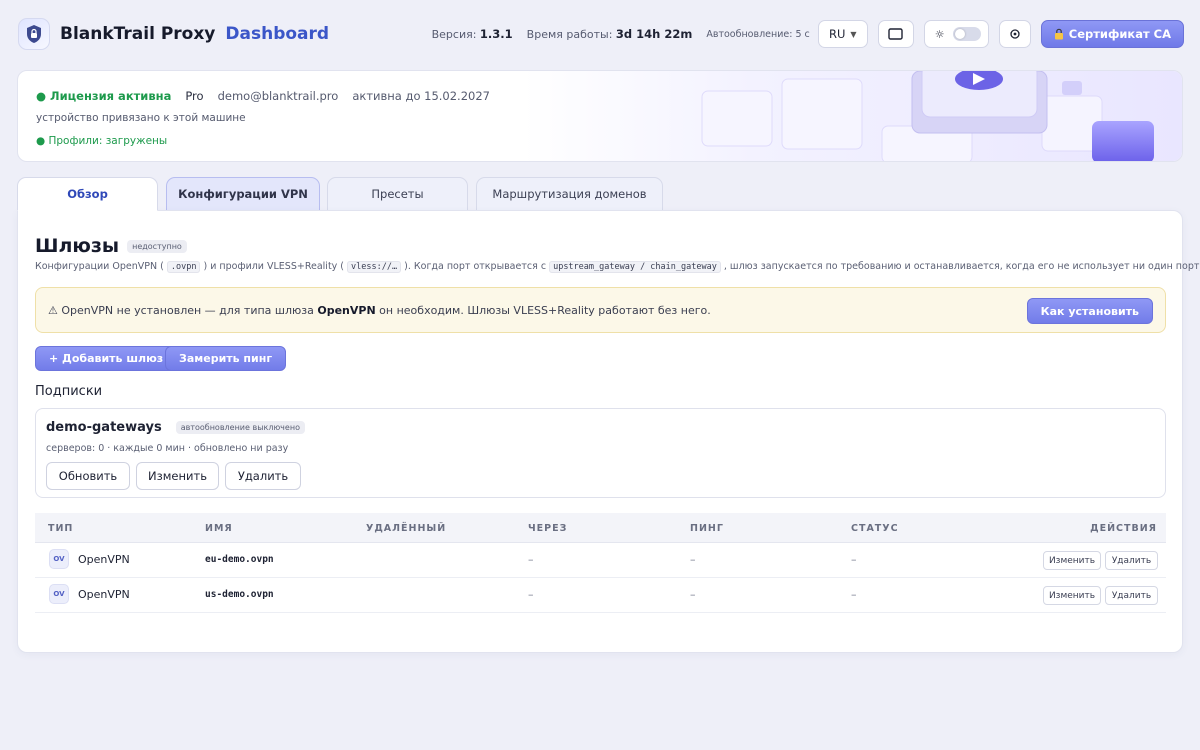 This screenshot has height=750, width=1200. Describe the element at coordinates (758, 34) in the screenshot. I see `autorefresh-label: Автообновление: 5 с` at that location.